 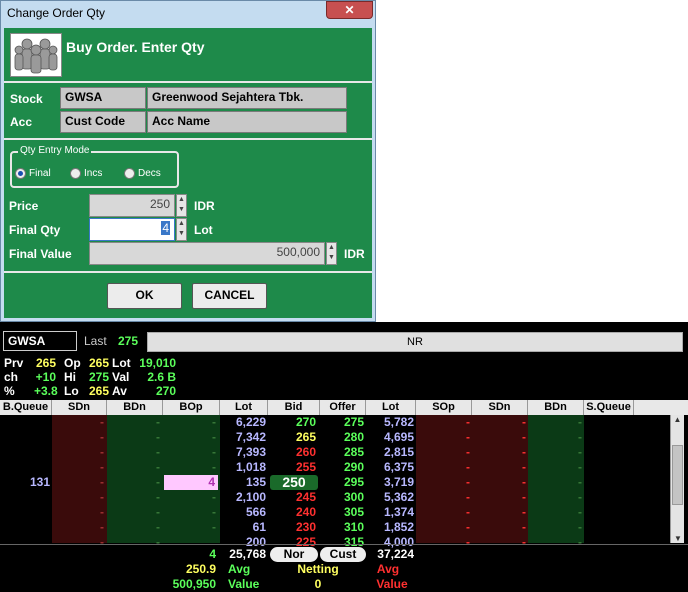 I want to click on bid-price-cell: 255, so click(x=305, y=467).